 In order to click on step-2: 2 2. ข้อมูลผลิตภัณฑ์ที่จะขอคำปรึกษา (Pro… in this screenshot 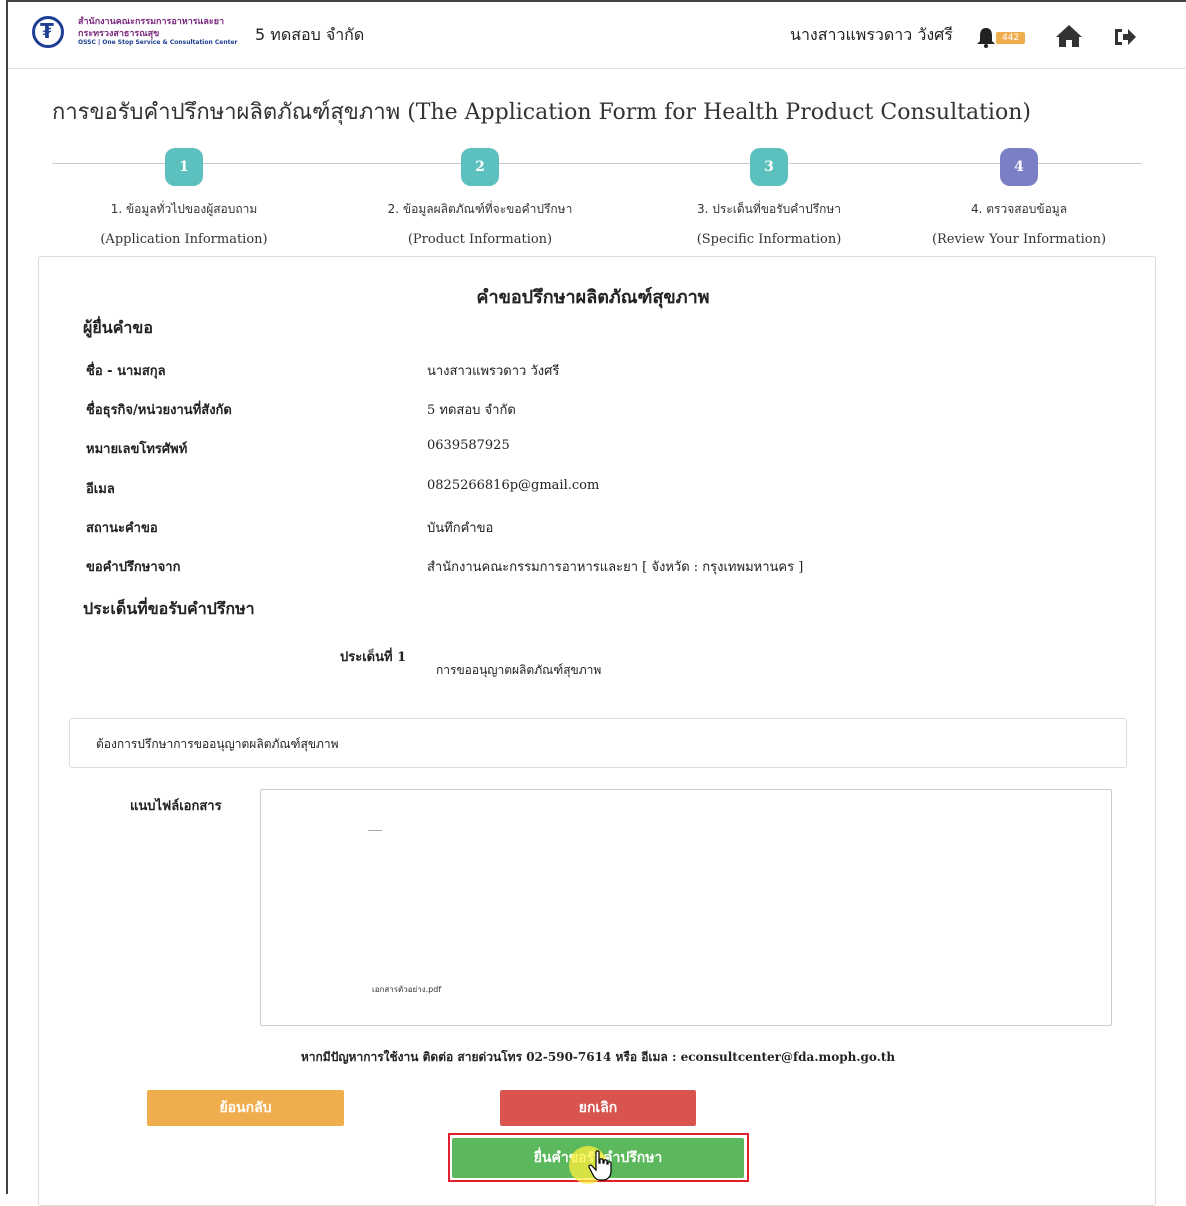, I will do `click(480, 197)`.